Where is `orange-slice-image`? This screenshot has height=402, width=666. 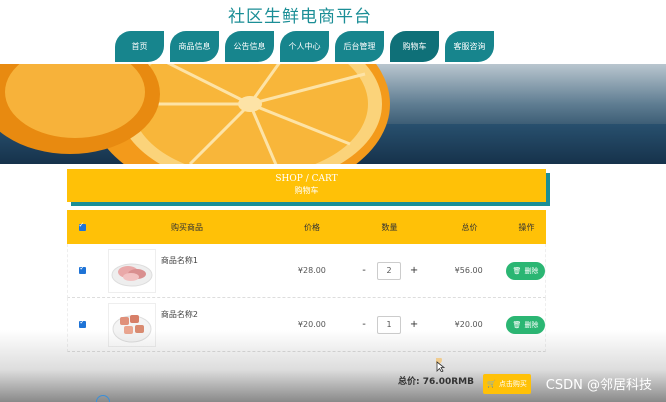 orange-slice-image is located at coordinates (195, 114).